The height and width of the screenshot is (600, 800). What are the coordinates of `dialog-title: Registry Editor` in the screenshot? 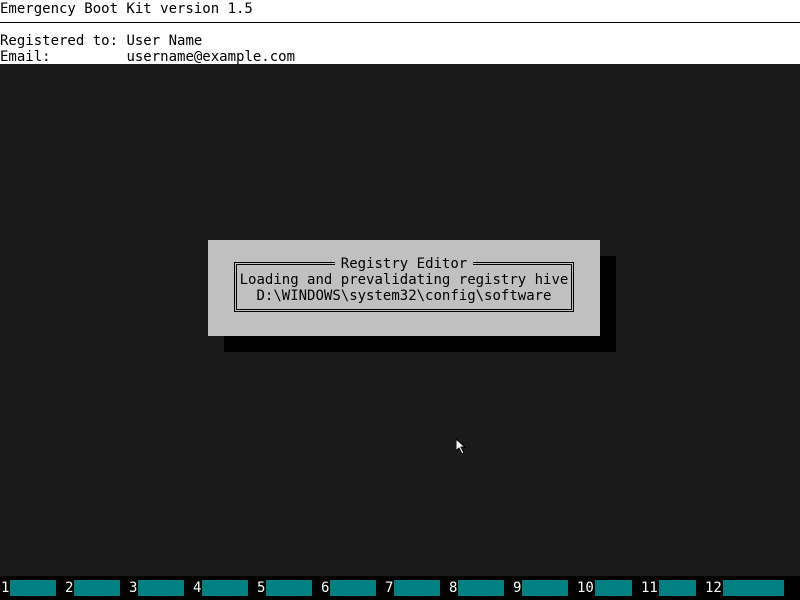 It's located at (404, 264).